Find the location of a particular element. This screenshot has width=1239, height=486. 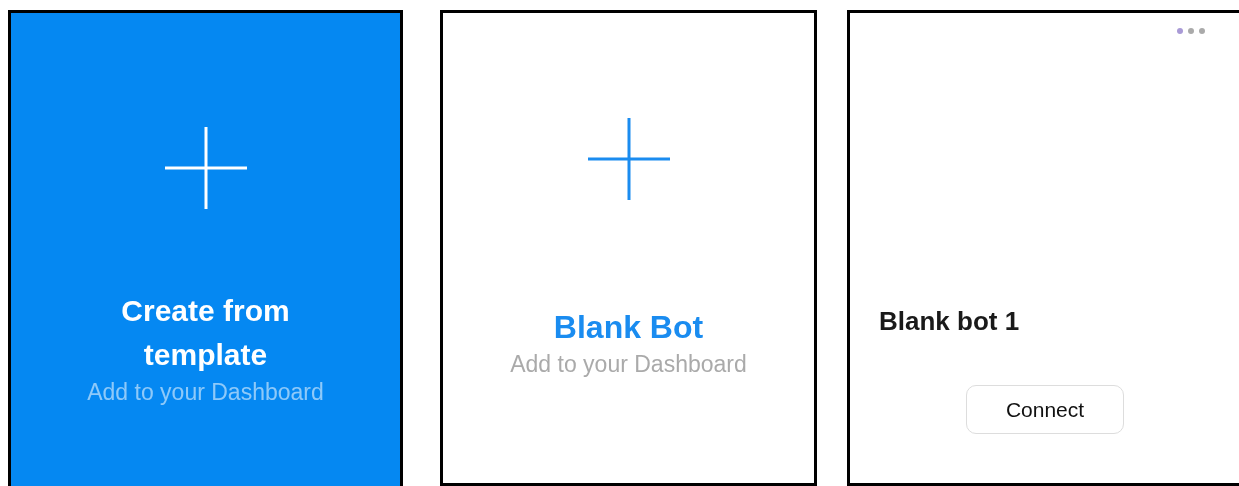

card-title: Blank Bot is located at coordinates (628, 327).